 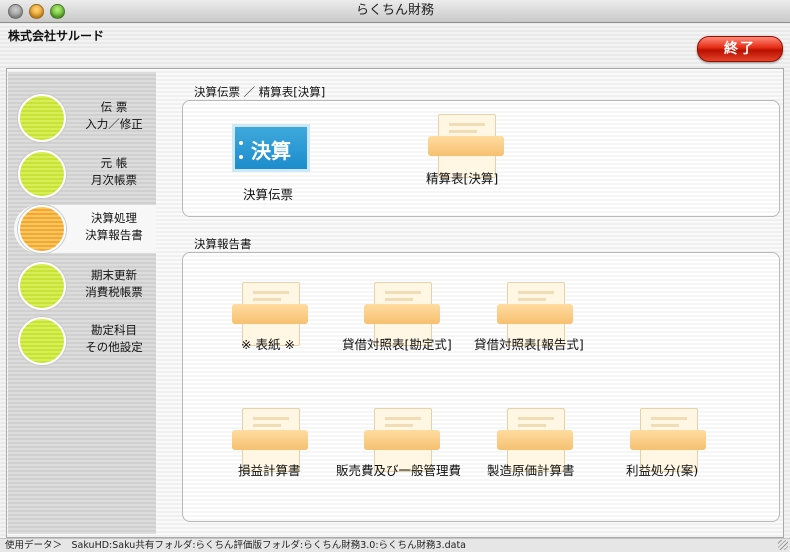 What do you see at coordinates (85, 174) in the screenshot?
I see `sidebar-item-motocho: 元 帳 月次帳票` at bounding box center [85, 174].